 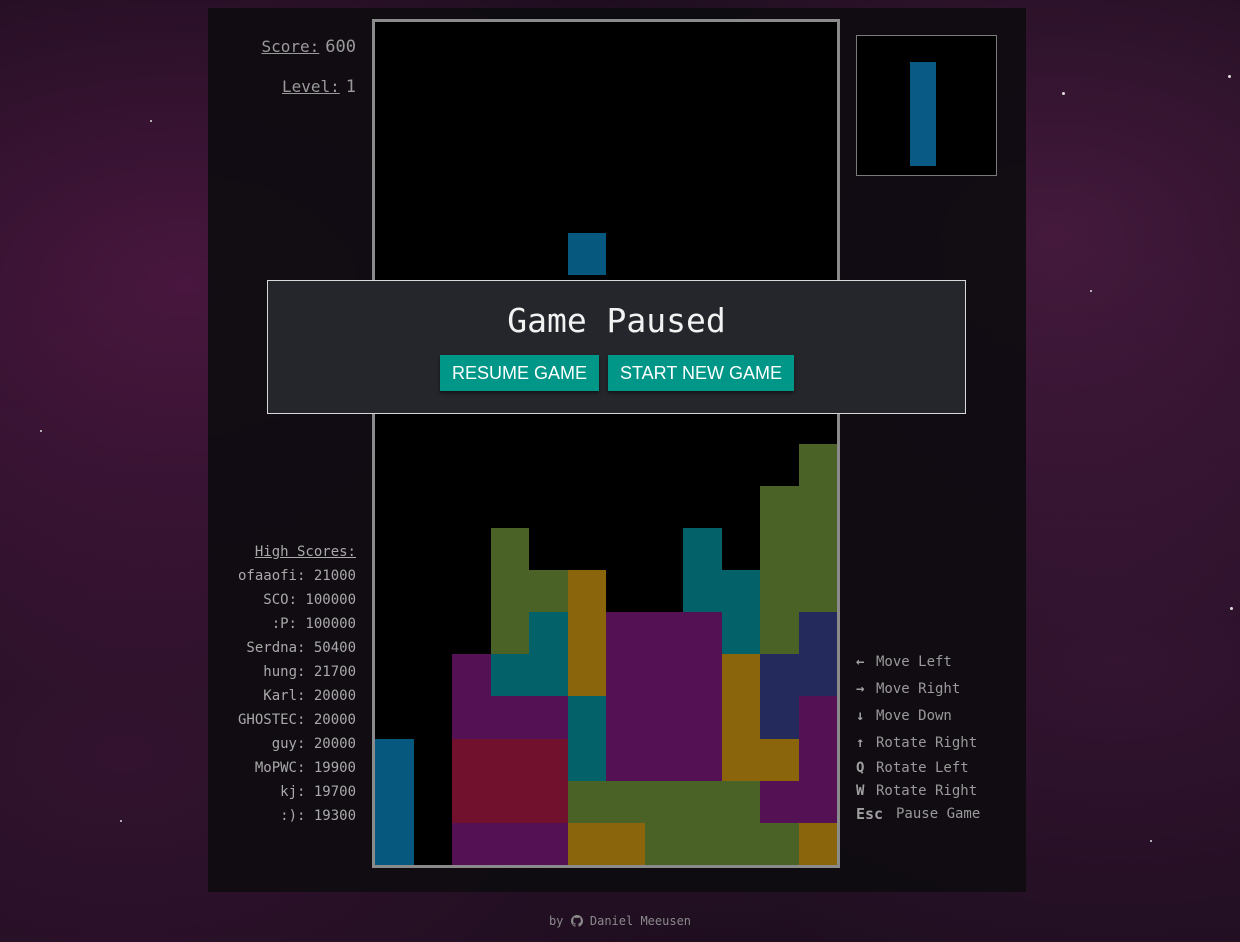 I want to click on score-value: 600, so click(x=340, y=47).